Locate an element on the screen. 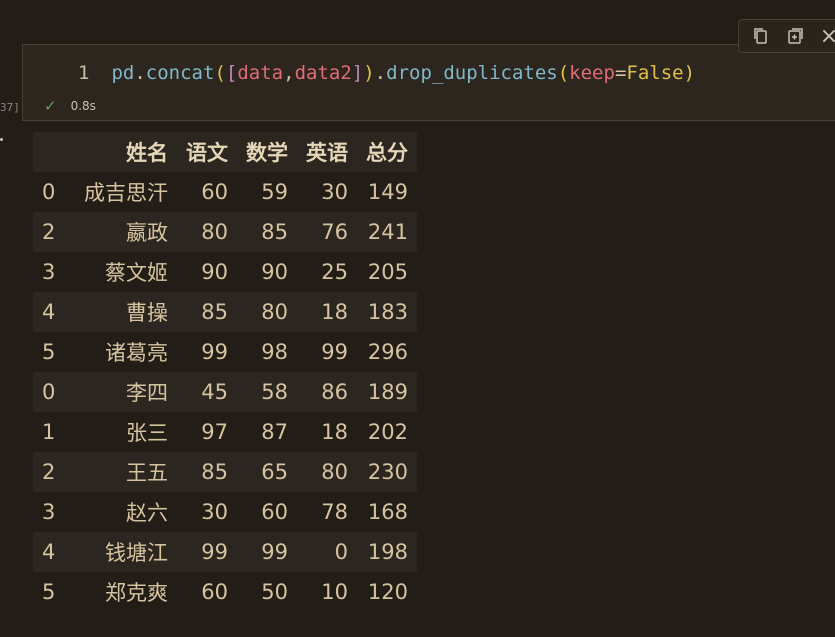 The width and height of the screenshot is (835, 637). table-header-row: 姓名 语文 数学 英语 总分 is located at coordinates (225, 152).